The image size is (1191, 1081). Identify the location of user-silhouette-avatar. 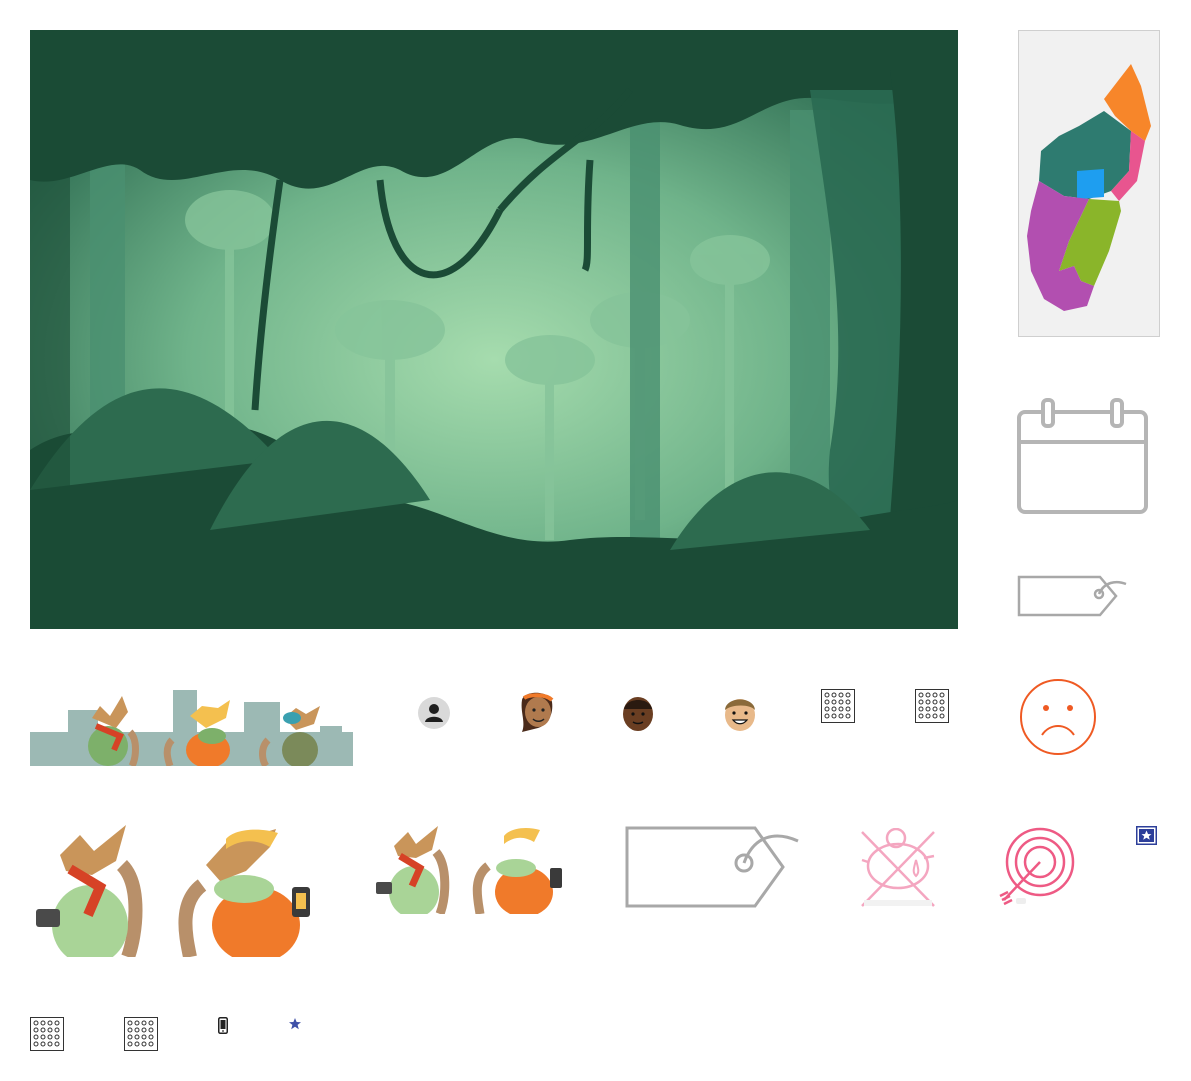
(434, 713).